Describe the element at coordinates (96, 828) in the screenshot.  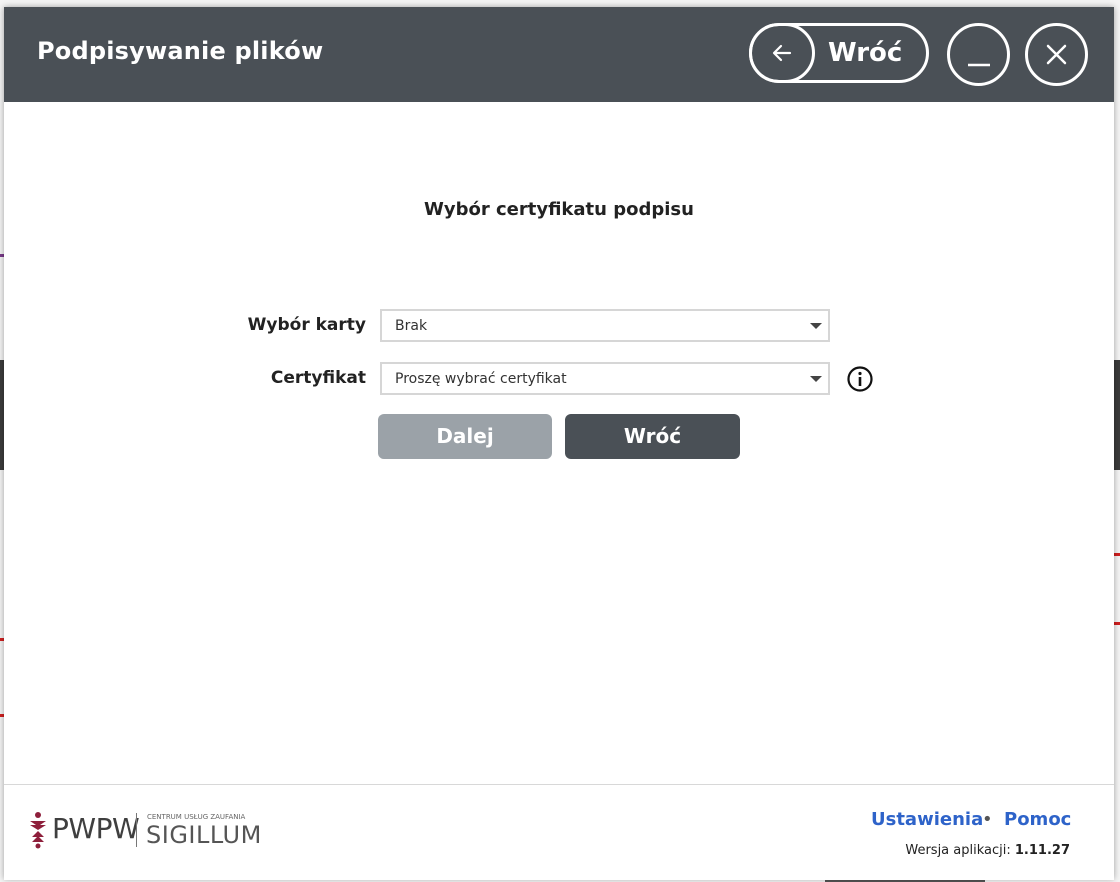
I see `logo-brand: PWPW` at that location.